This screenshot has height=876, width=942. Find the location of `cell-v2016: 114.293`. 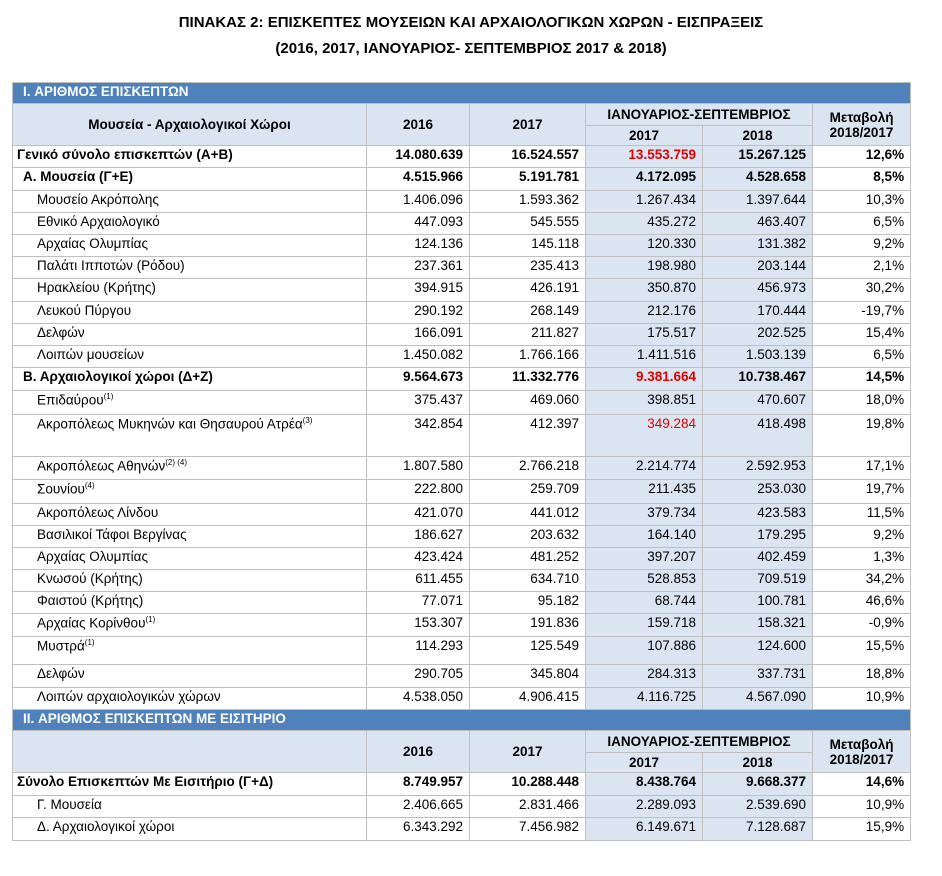

cell-v2016: 114.293 is located at coordinates (418, 650).